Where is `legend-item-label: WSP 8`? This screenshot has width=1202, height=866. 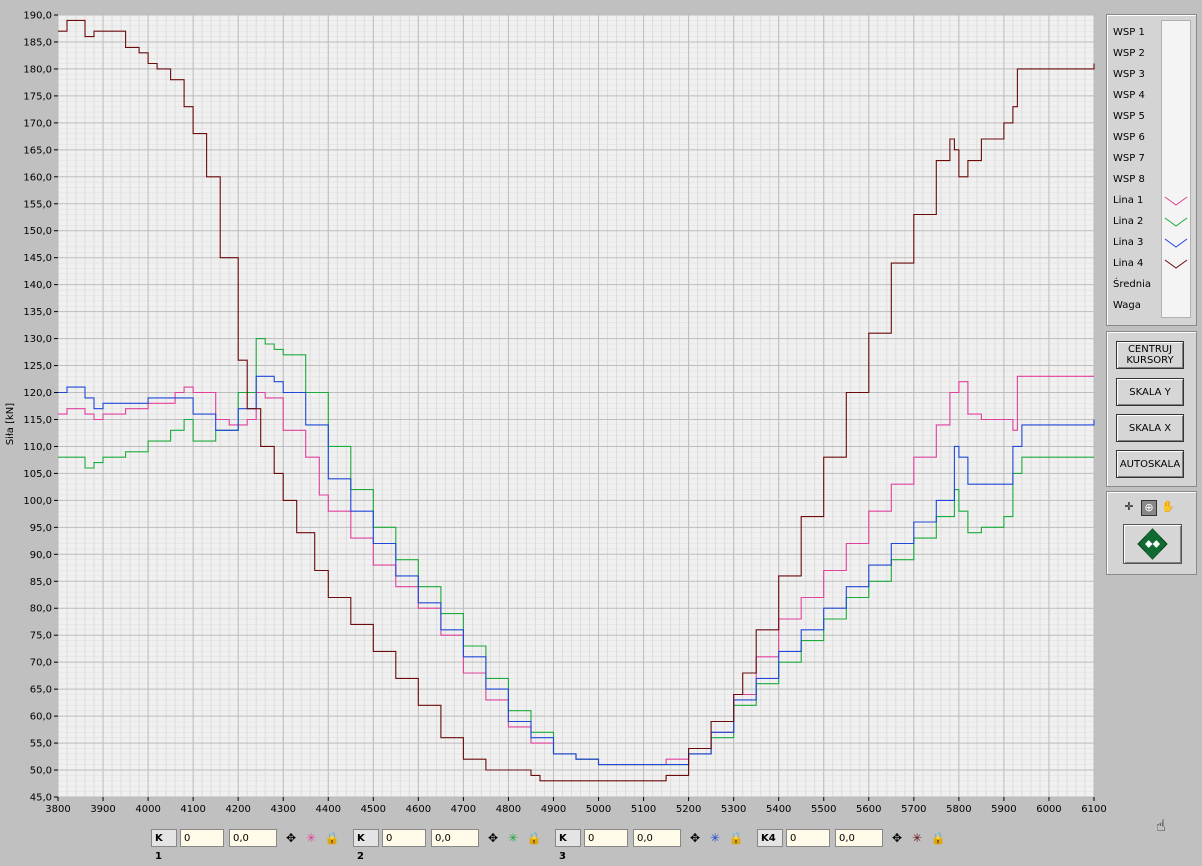 legend-item-label: WSP 8 is located at coordinates (1150, 179).